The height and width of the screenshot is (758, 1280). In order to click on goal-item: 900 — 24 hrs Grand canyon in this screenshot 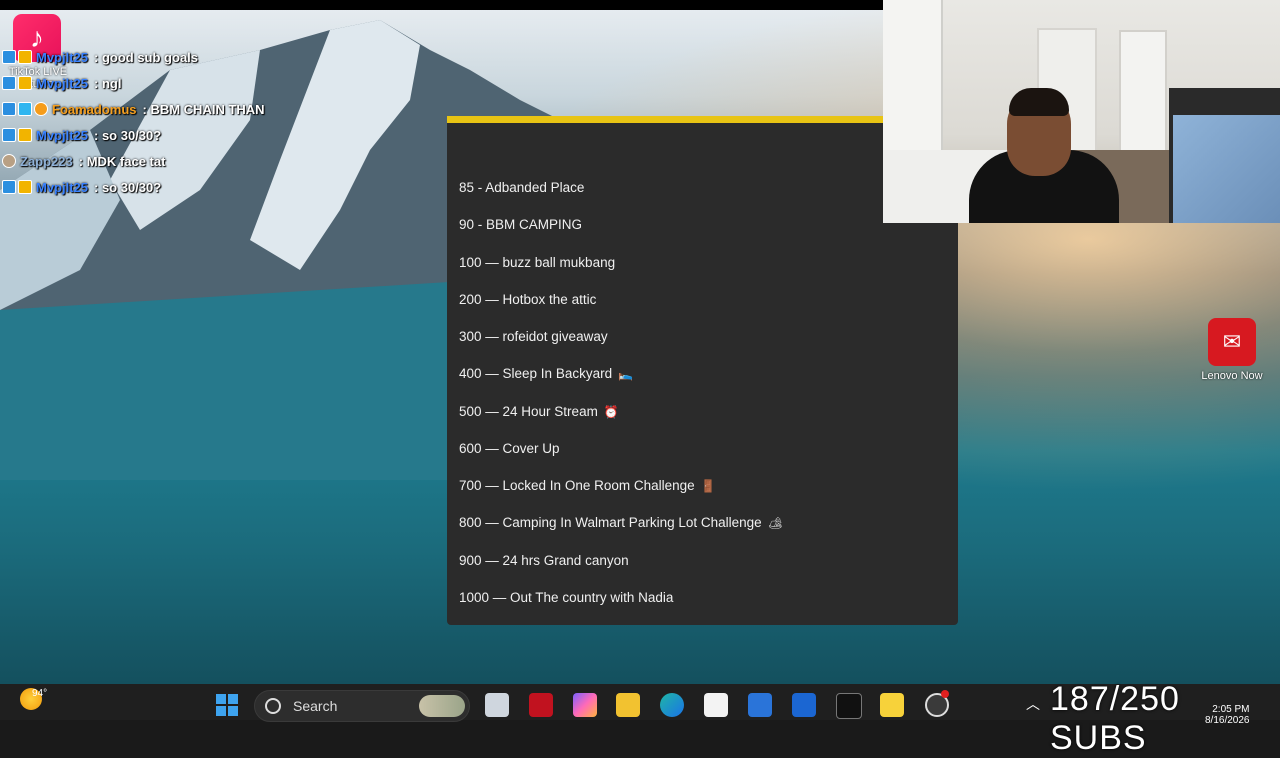, I will do `click(544, 560)`.